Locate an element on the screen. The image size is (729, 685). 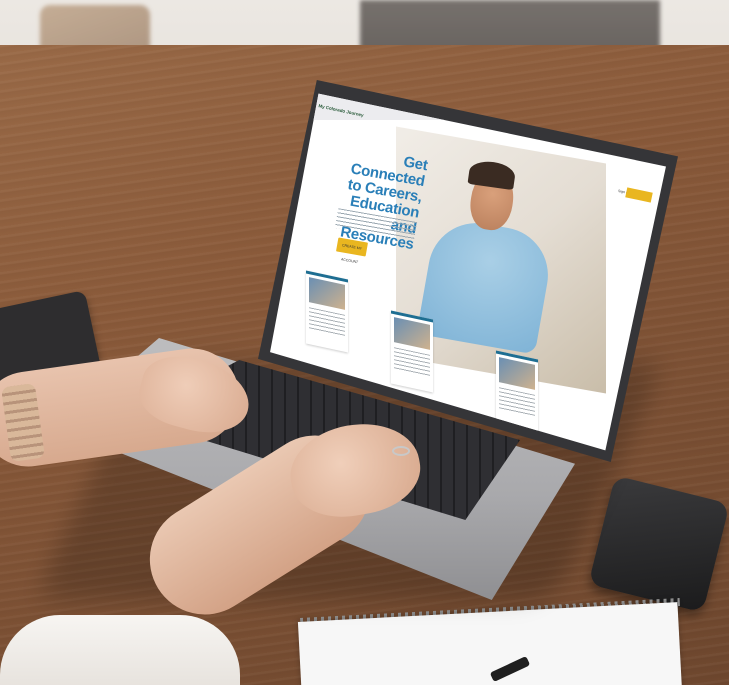
ring is located at coordinates (401, 451).